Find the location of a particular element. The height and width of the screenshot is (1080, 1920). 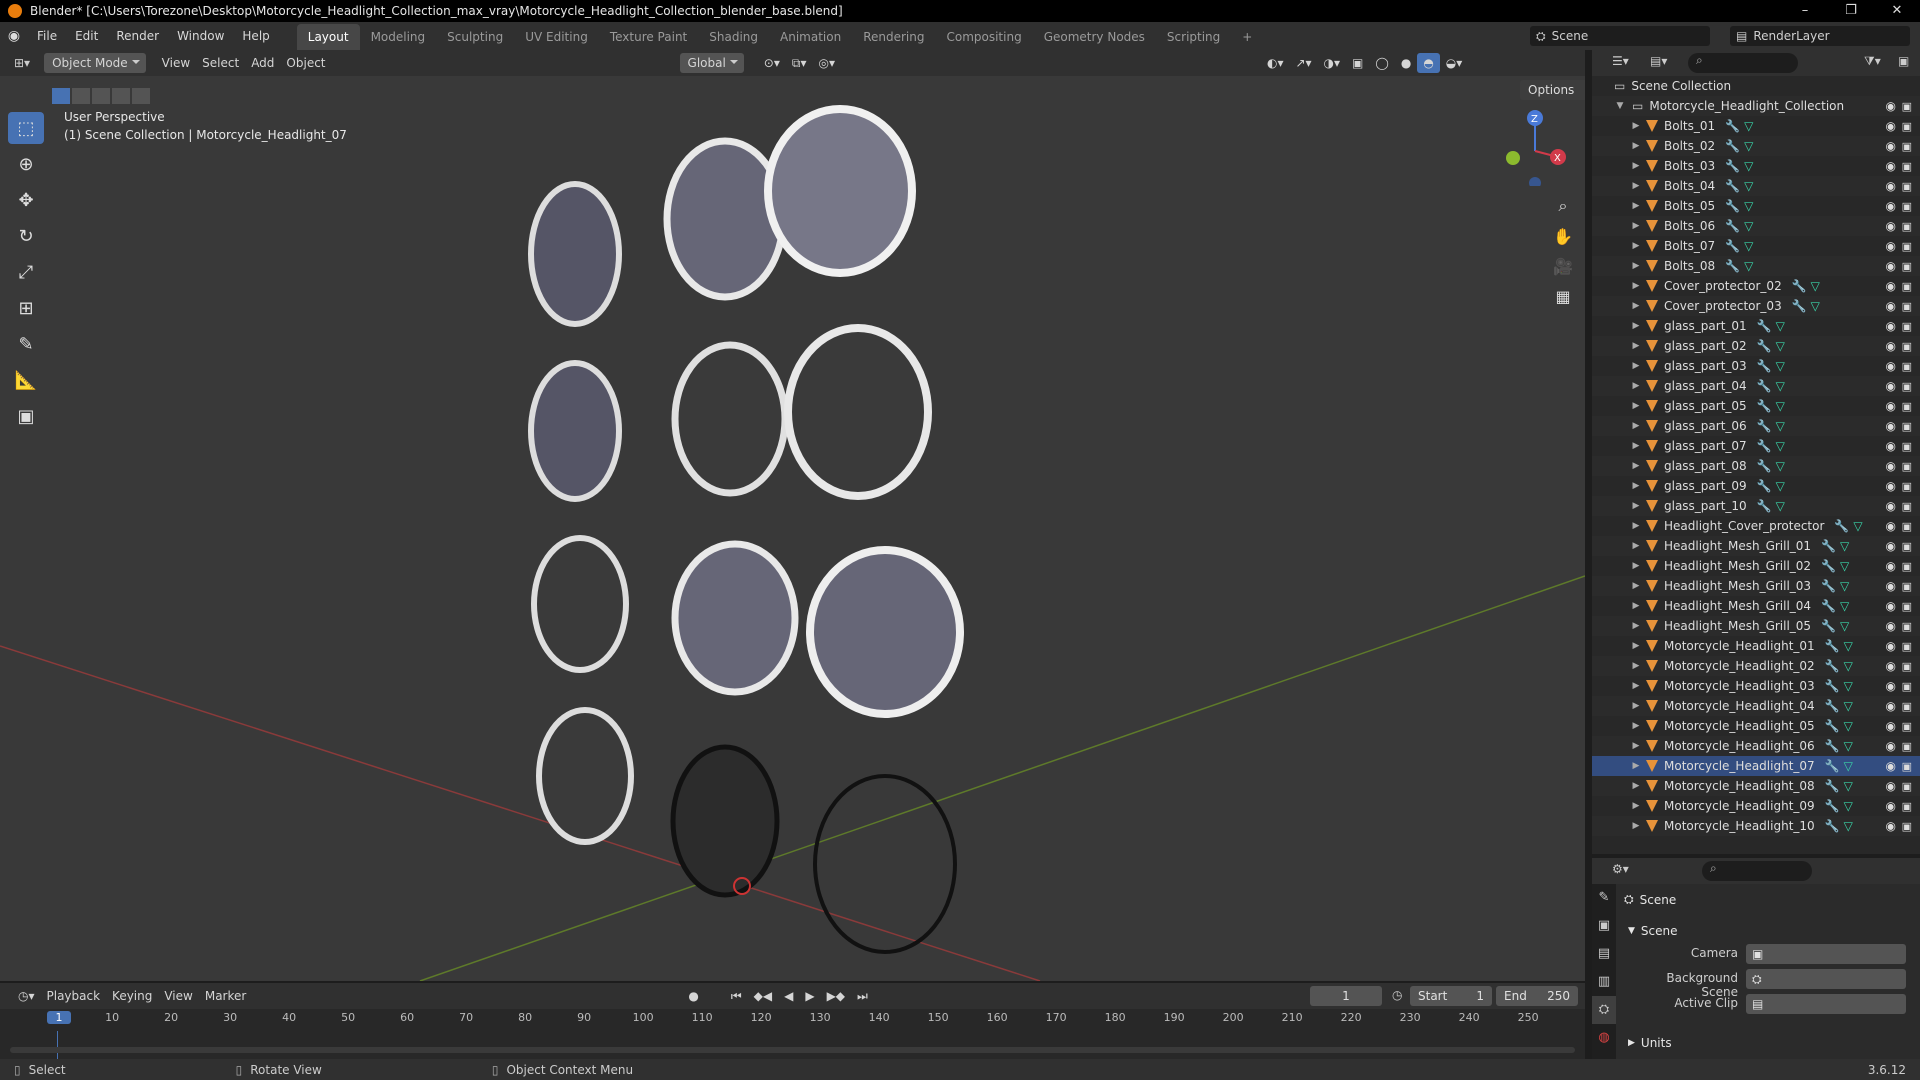

properties-search-input: ⌕ is located at coordinates (1757, 871).